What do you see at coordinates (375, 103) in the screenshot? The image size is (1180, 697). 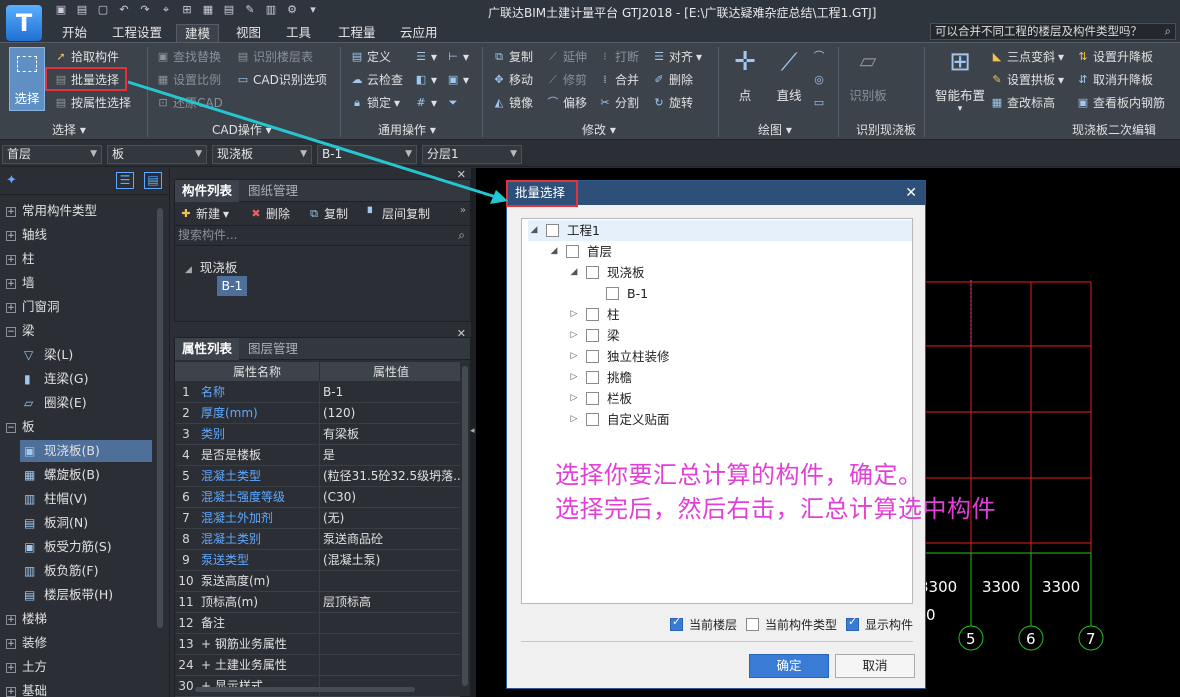 I see `lock-button: 🔒︎ 锁定 ▾` at bounding box center [375, 103].